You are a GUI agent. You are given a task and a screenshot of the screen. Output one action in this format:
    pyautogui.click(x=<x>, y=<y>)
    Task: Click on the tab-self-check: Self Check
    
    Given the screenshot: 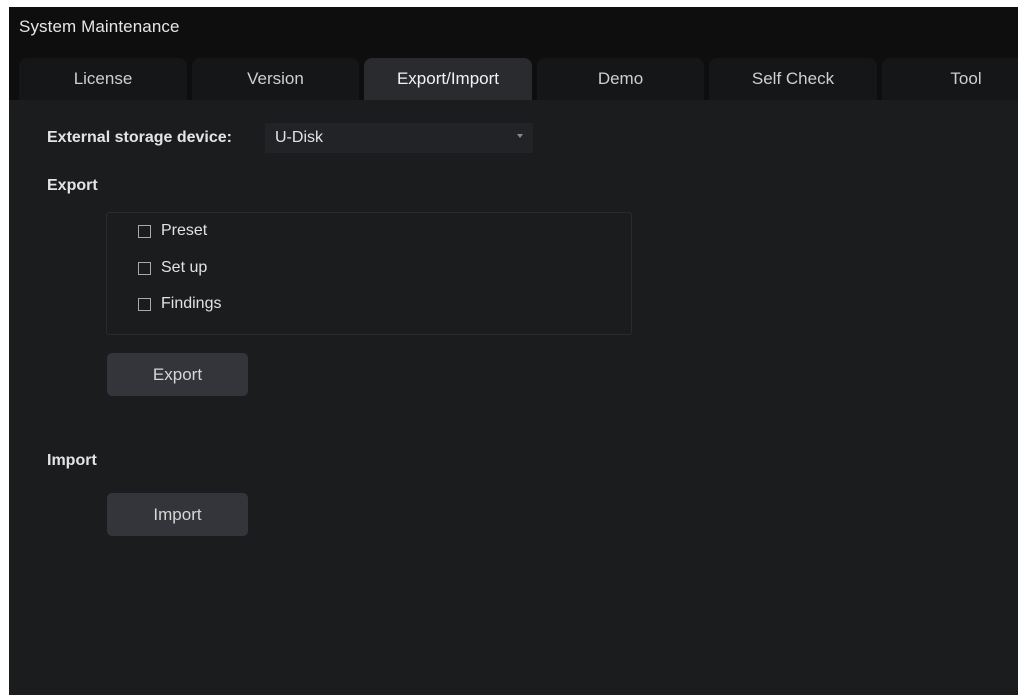 What is the action you would take?
    pyautogui.click(x=793, y=79)
    